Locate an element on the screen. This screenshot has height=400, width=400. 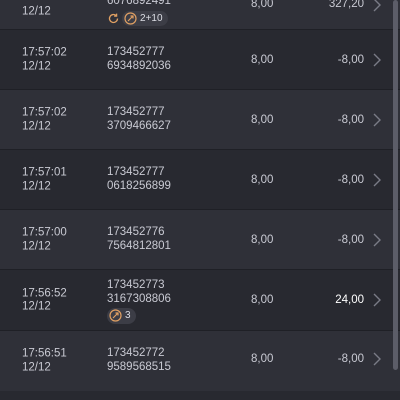
row-datetime: 17:56:51 12/12 is located at coordinates (44, 361).